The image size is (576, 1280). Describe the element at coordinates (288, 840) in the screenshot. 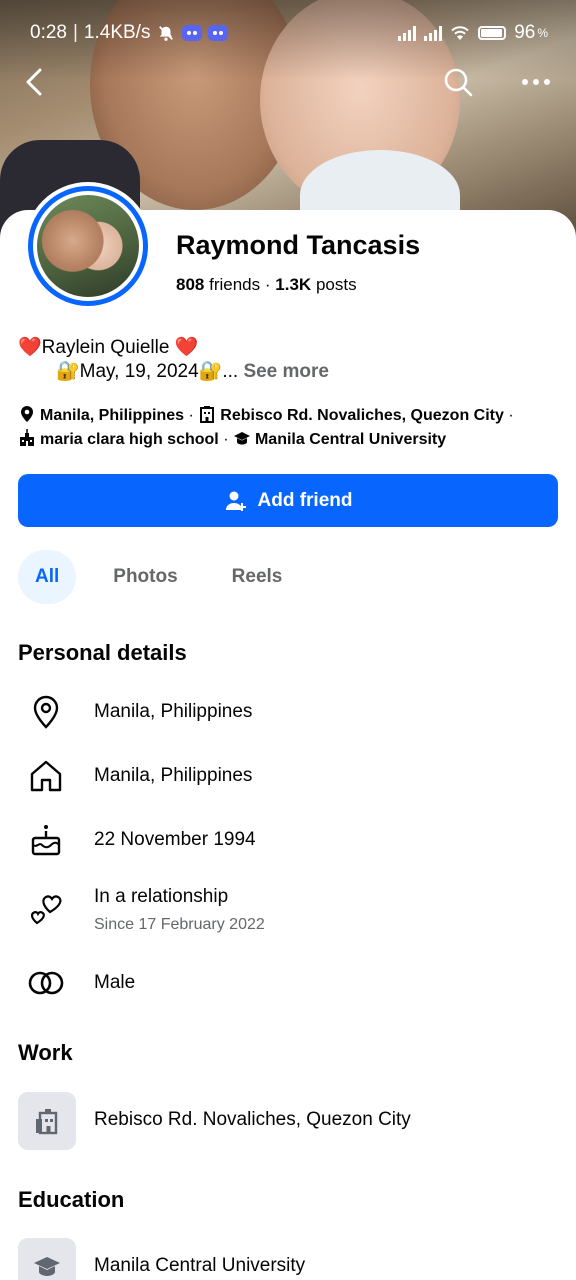

I see `detail-birthday: 22 November 1994` at that location.